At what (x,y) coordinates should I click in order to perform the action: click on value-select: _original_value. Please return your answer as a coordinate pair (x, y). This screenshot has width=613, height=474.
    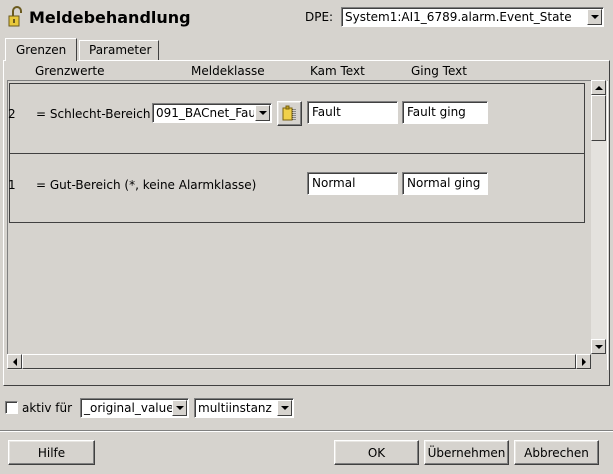
    Looking at the image, I should click on (134, 408).